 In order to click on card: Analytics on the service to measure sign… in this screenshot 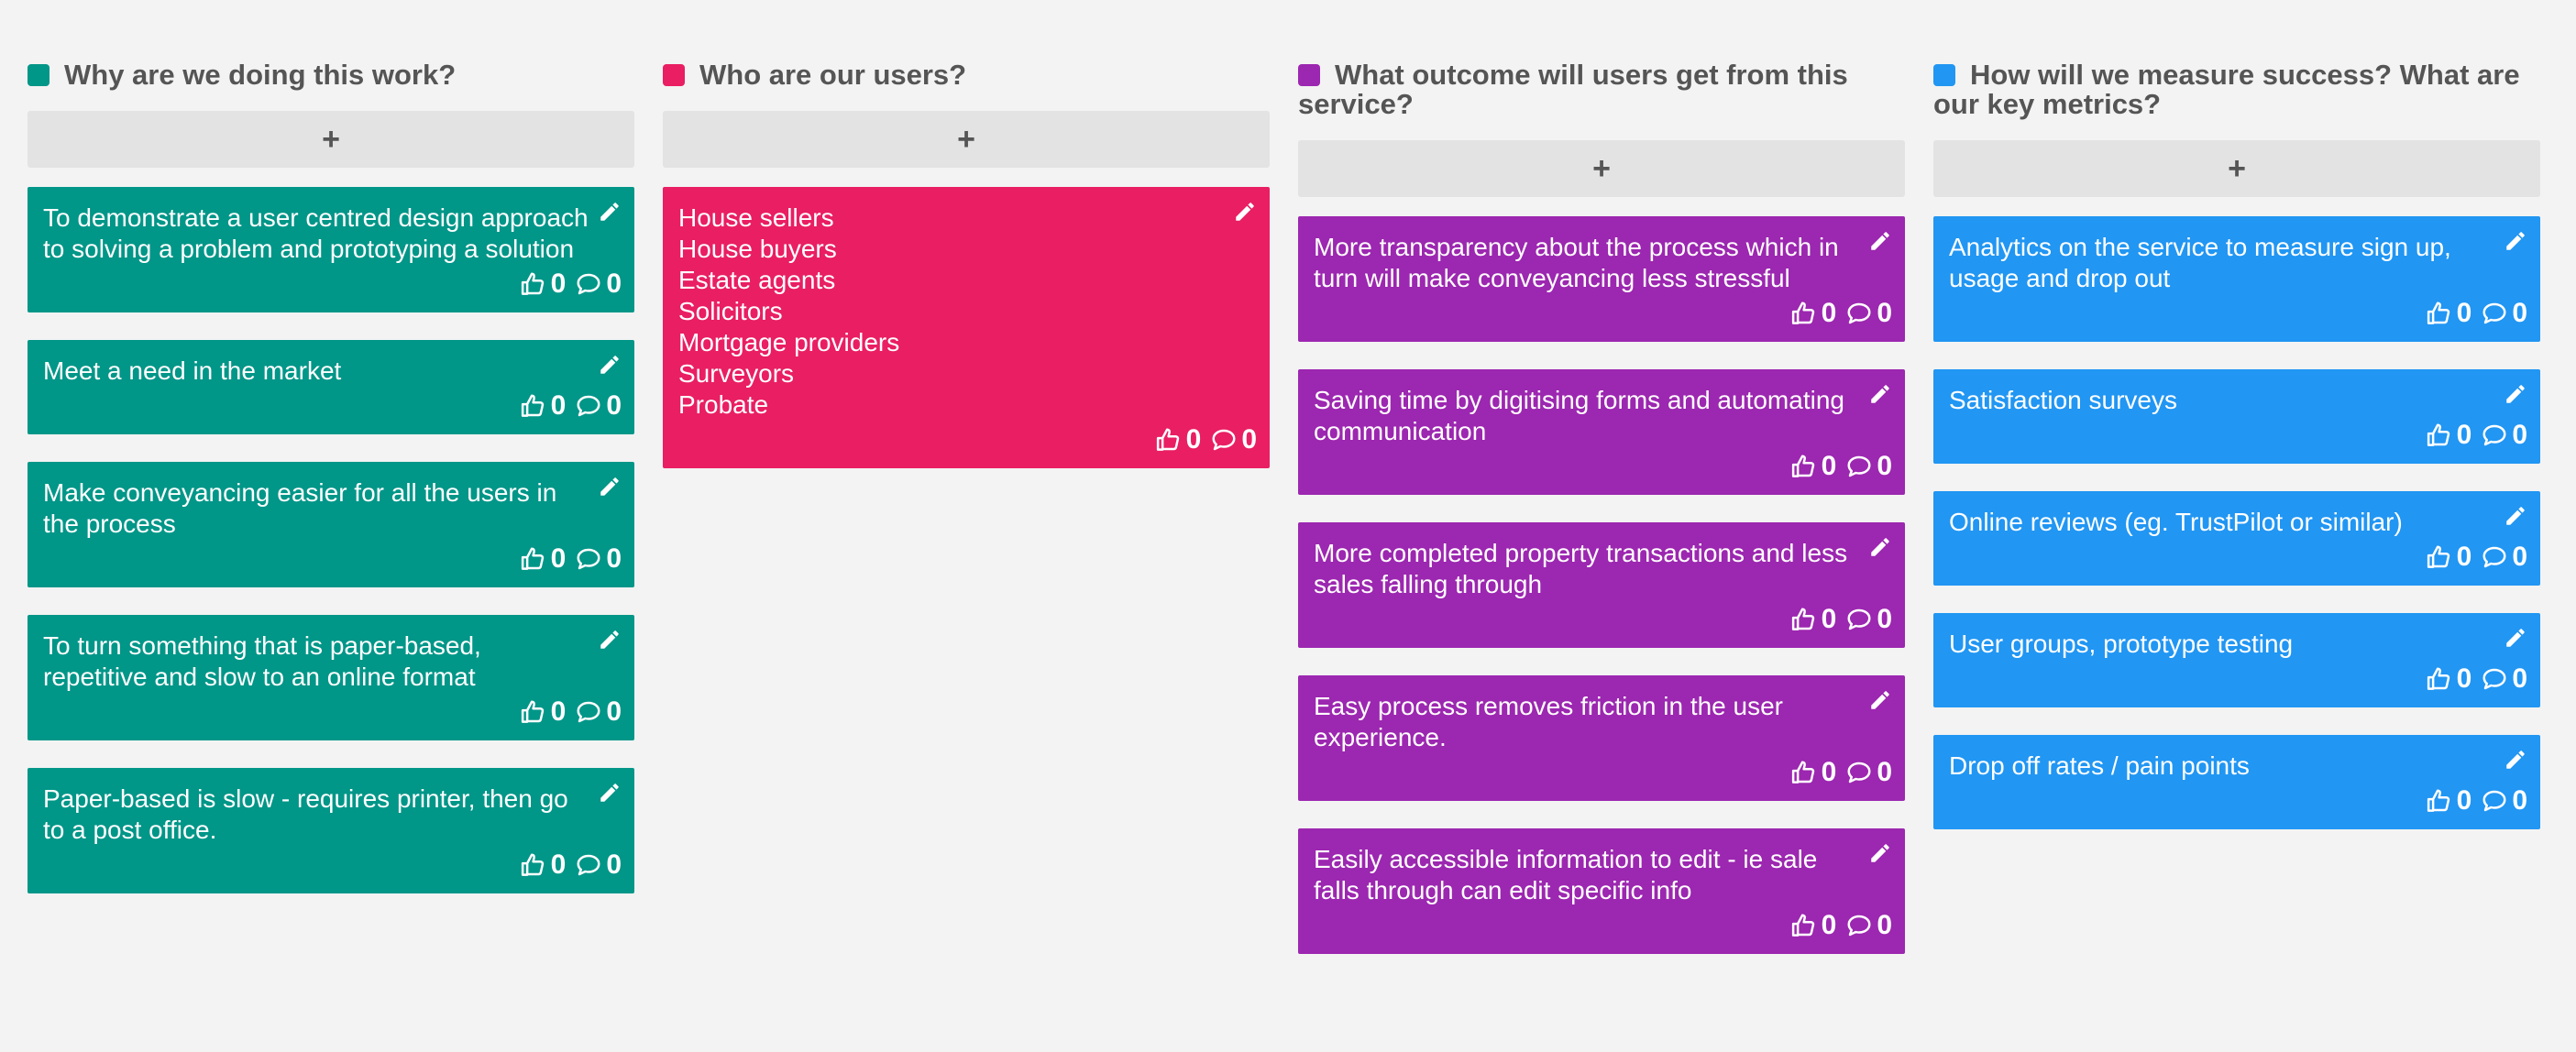, I will do `click(2237, 279)`.